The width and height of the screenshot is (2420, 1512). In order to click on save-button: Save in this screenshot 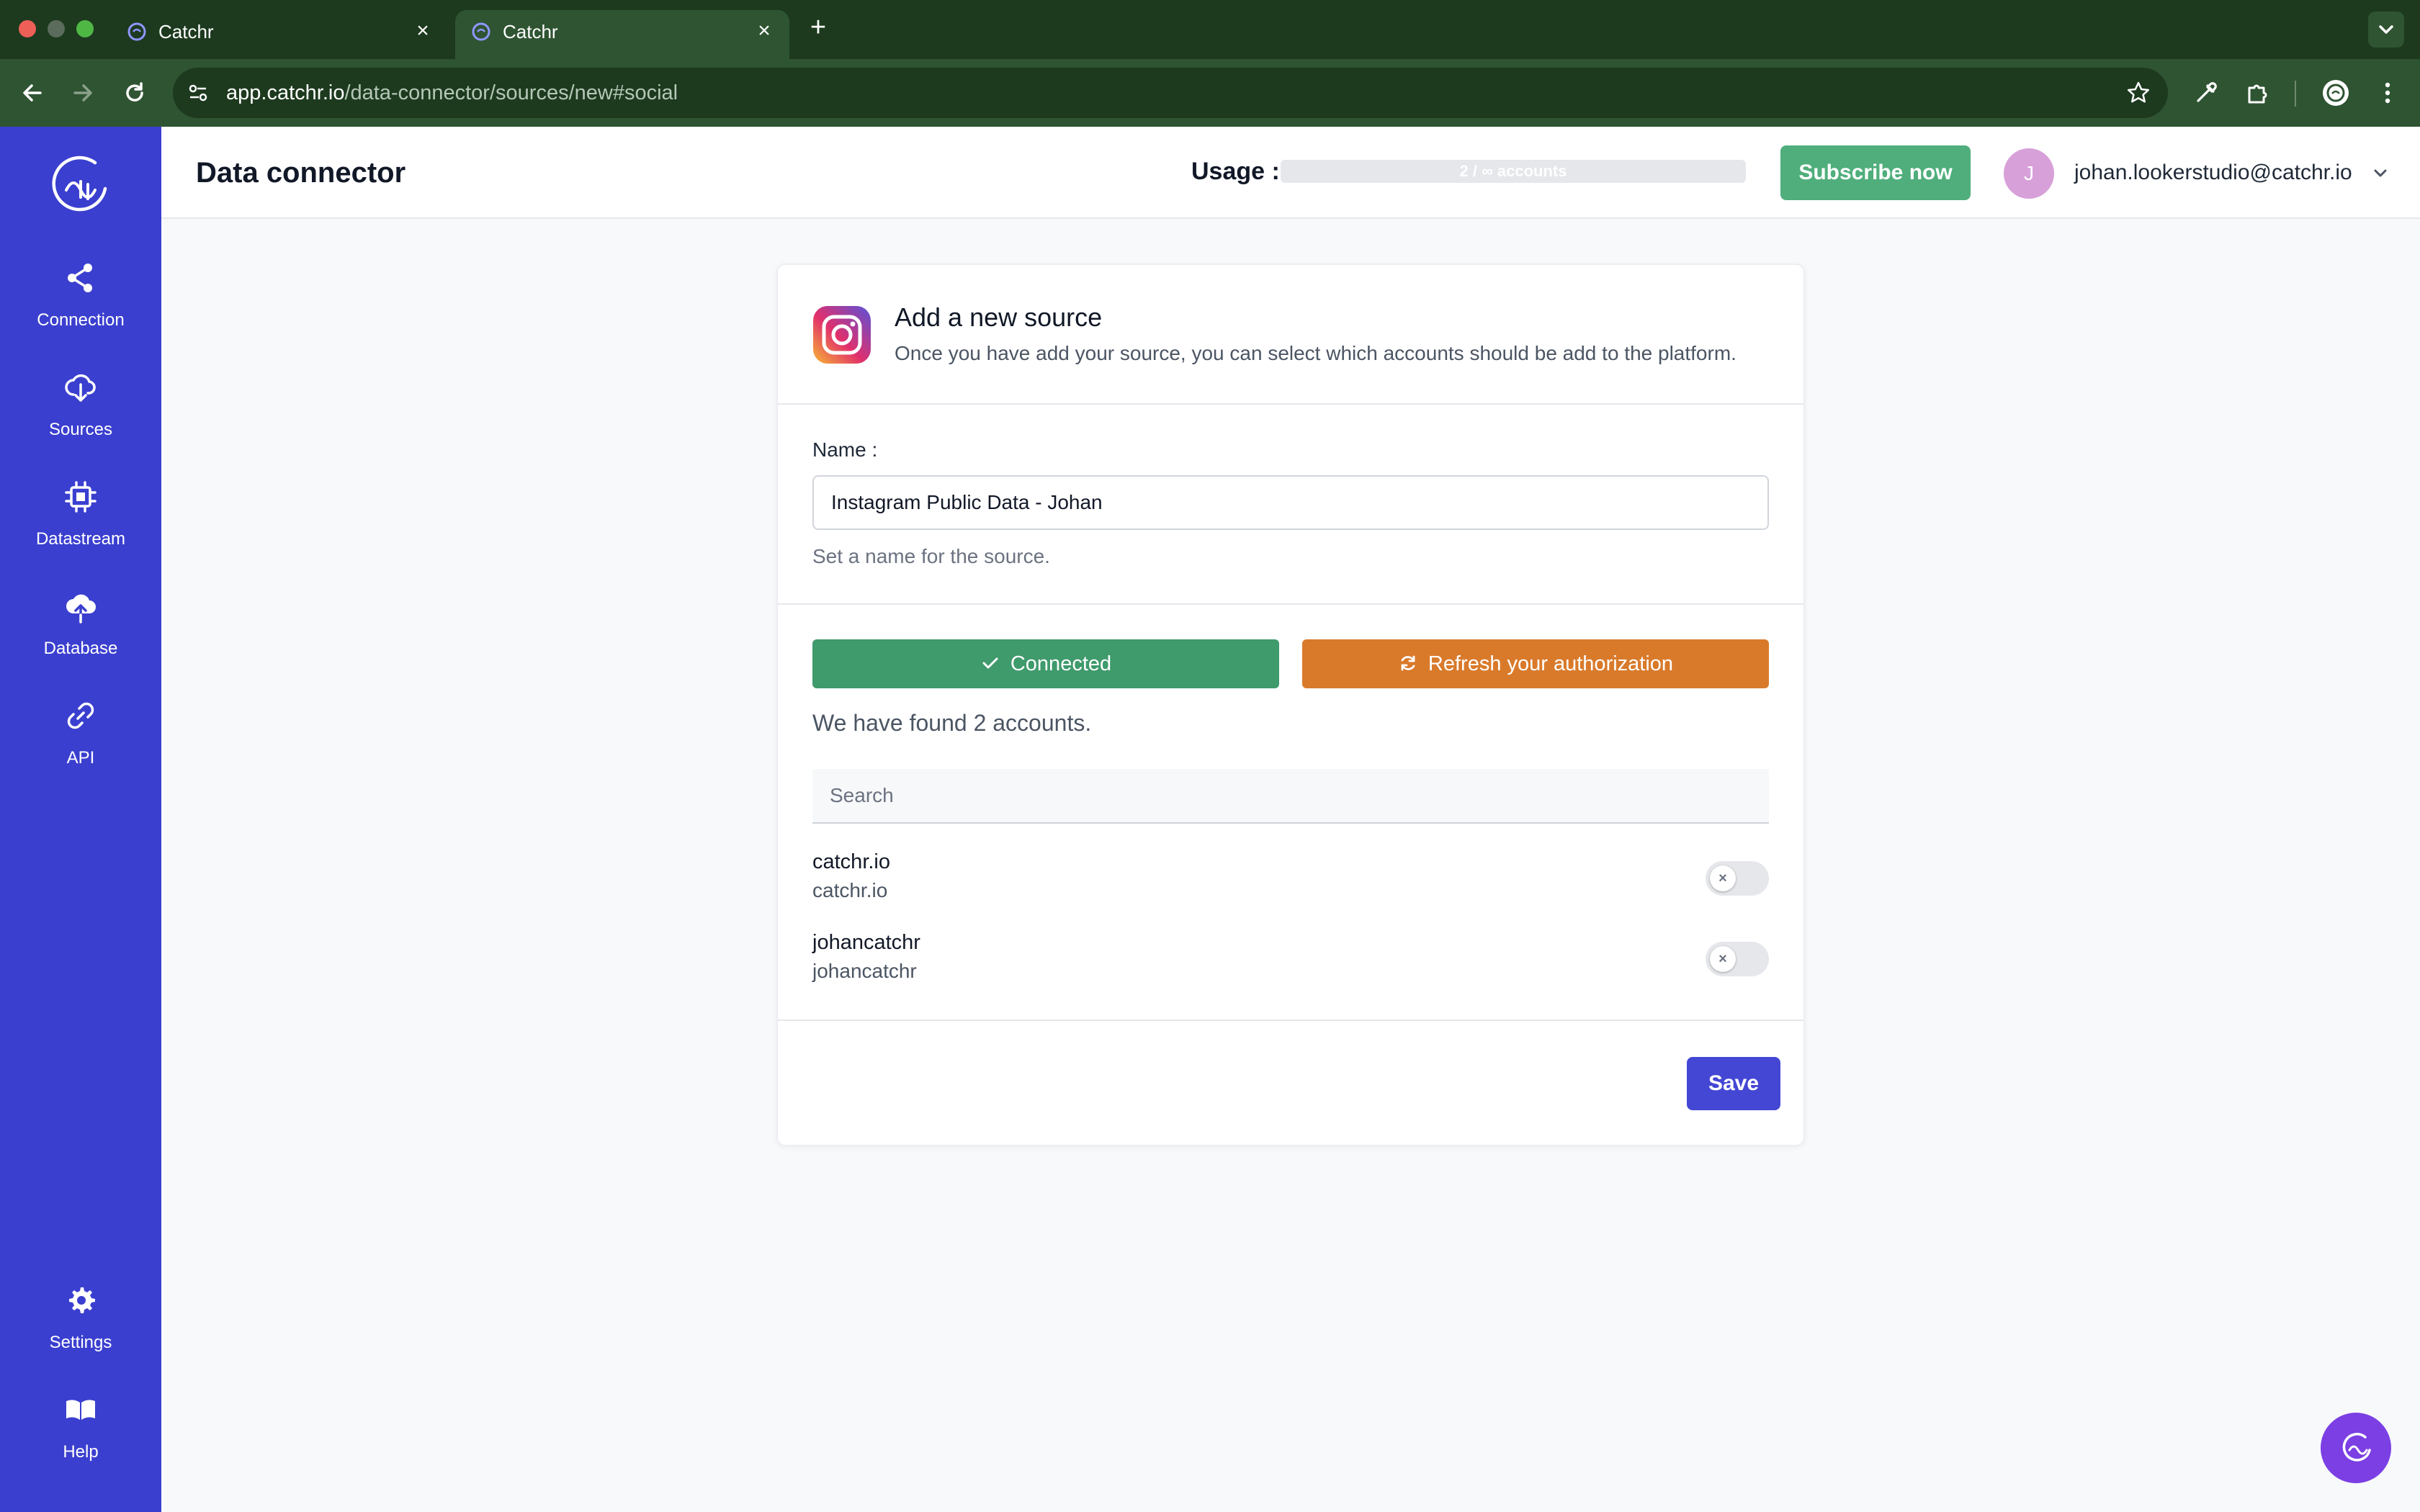, I will do `click(1734, 1083)`.